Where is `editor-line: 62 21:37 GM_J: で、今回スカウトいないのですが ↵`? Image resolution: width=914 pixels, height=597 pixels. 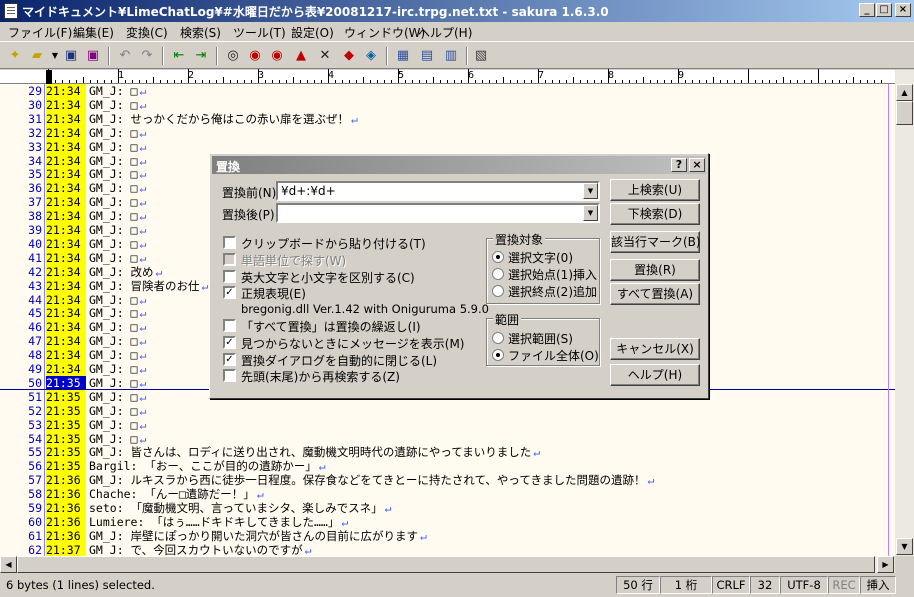
editor-line: 62 21:37 GM_J: で、今回スカウトいないのですが ↵ is located at coordinates (447, 549).